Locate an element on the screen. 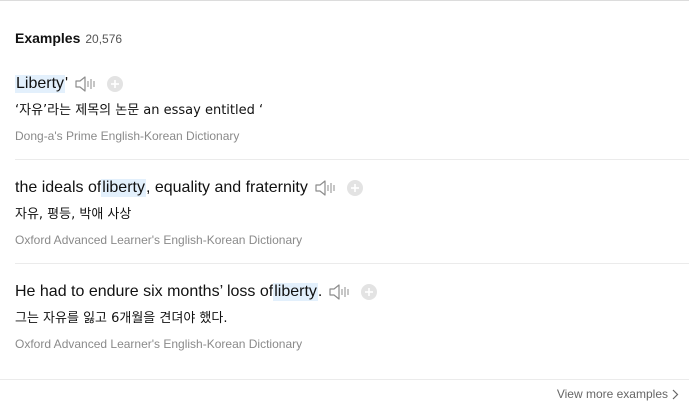  example-translation: 자유, 평등, 박애 사상 is located at coordinates (73, 214).